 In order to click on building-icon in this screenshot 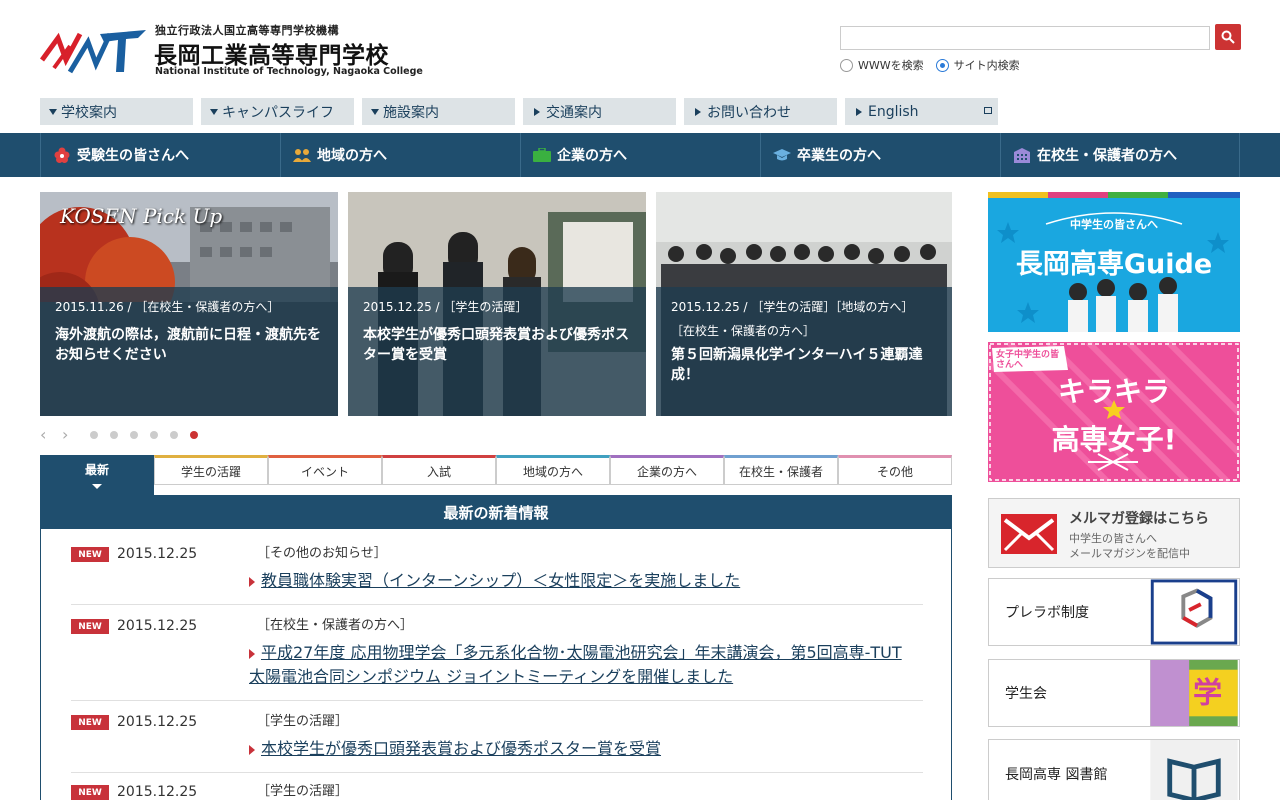, I will do `click(1022, 155)`.